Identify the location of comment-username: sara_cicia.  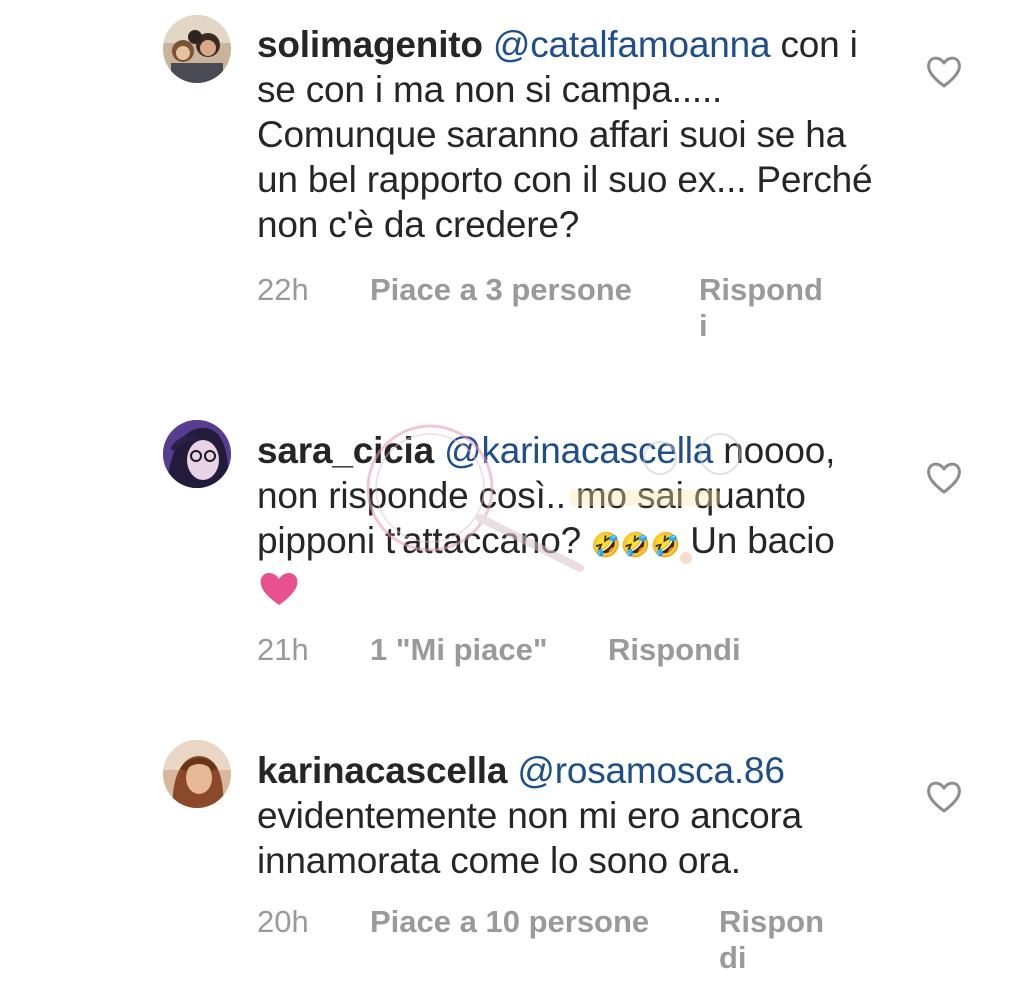
(345, 450).